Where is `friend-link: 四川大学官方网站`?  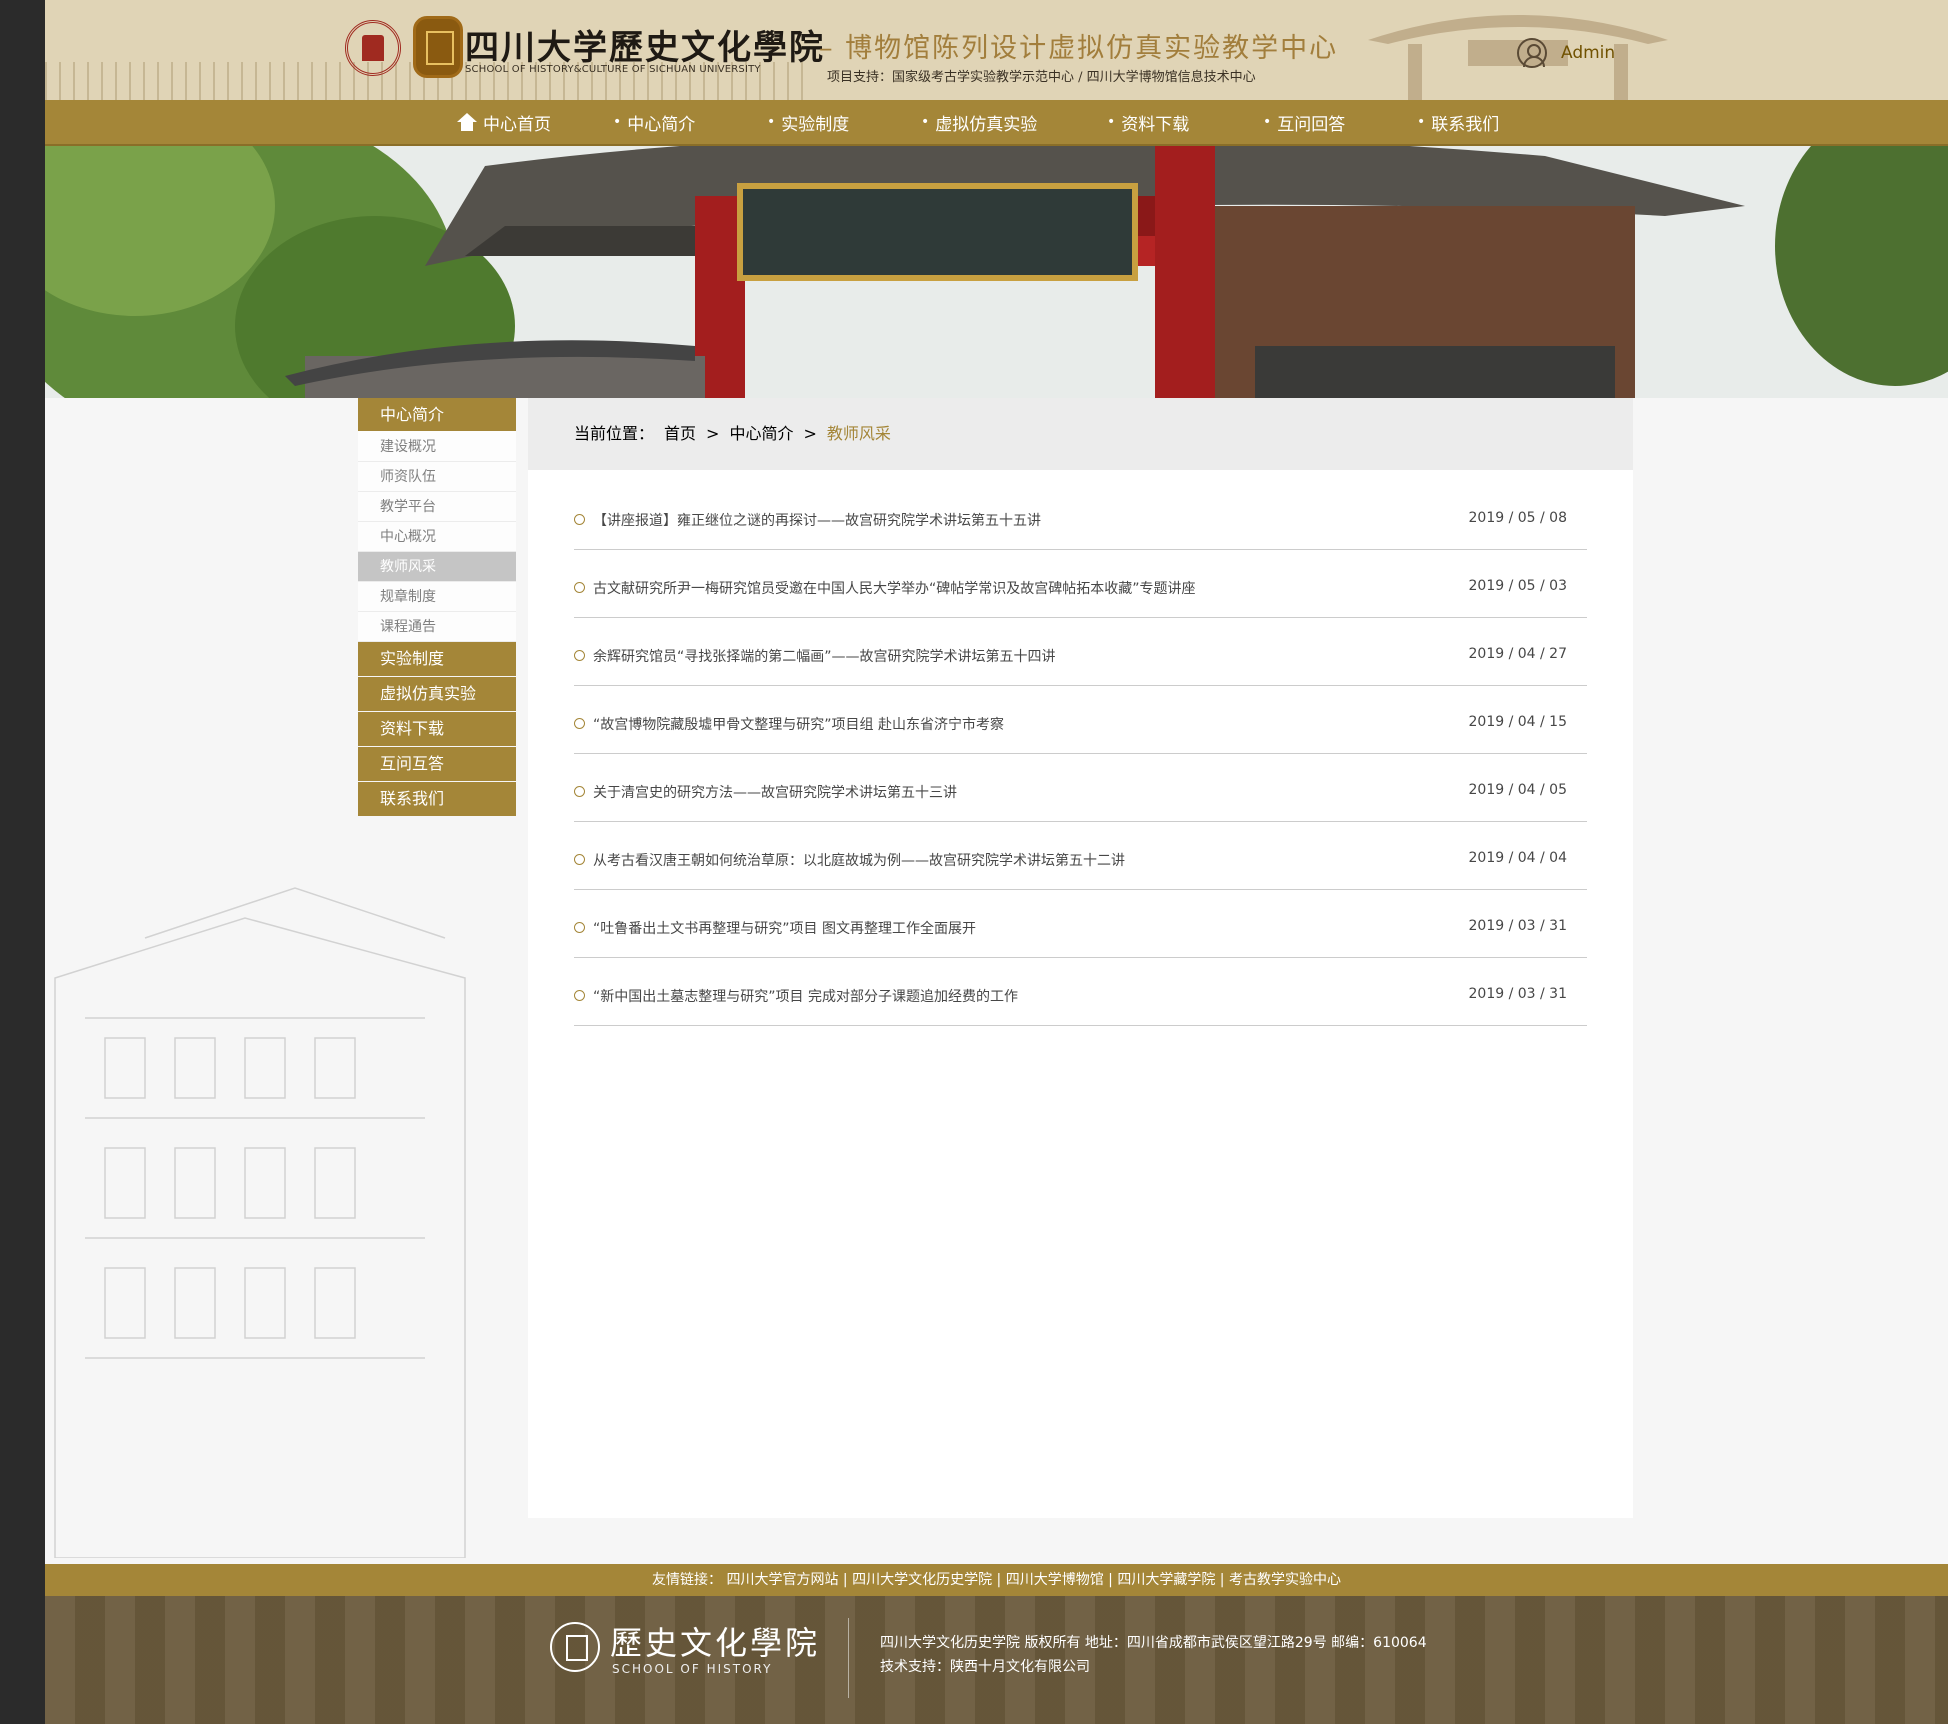
friend-link: 四川大学官方网站 is located at coordinates (782, 1580).